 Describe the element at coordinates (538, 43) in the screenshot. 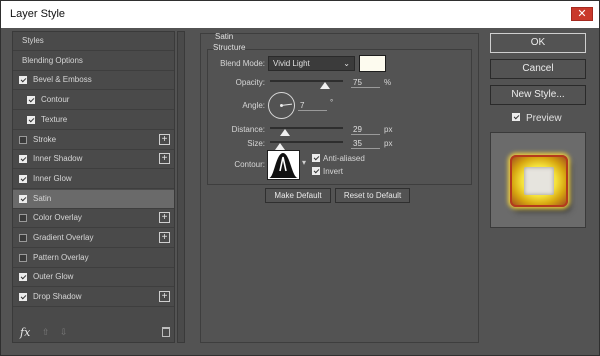

I see `ok-button: OK` at that location.